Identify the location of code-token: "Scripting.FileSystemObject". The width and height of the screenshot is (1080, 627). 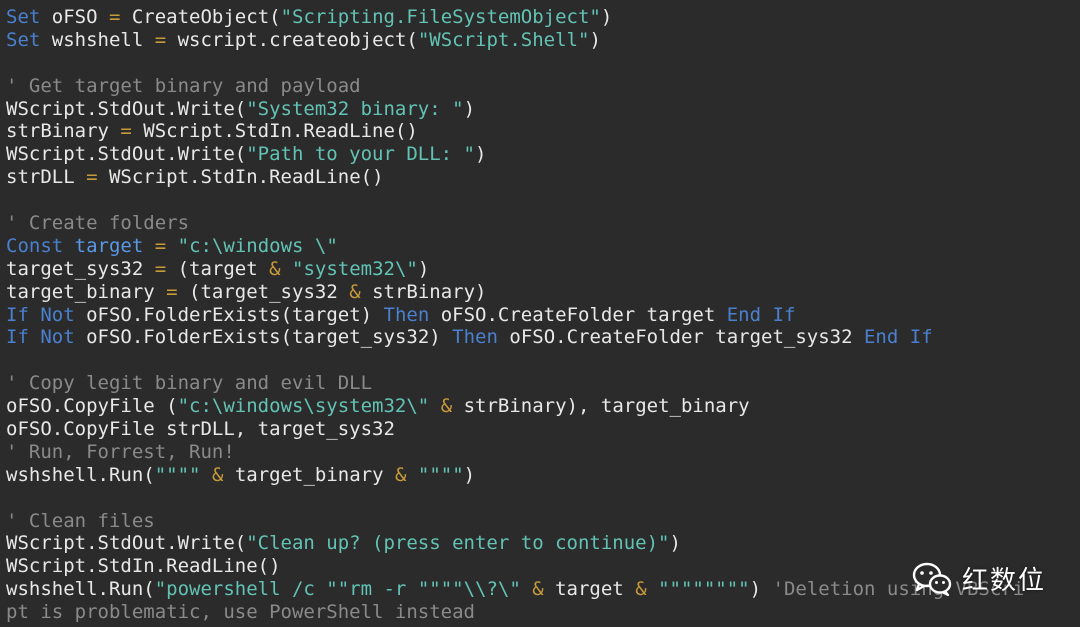
(440, 17).